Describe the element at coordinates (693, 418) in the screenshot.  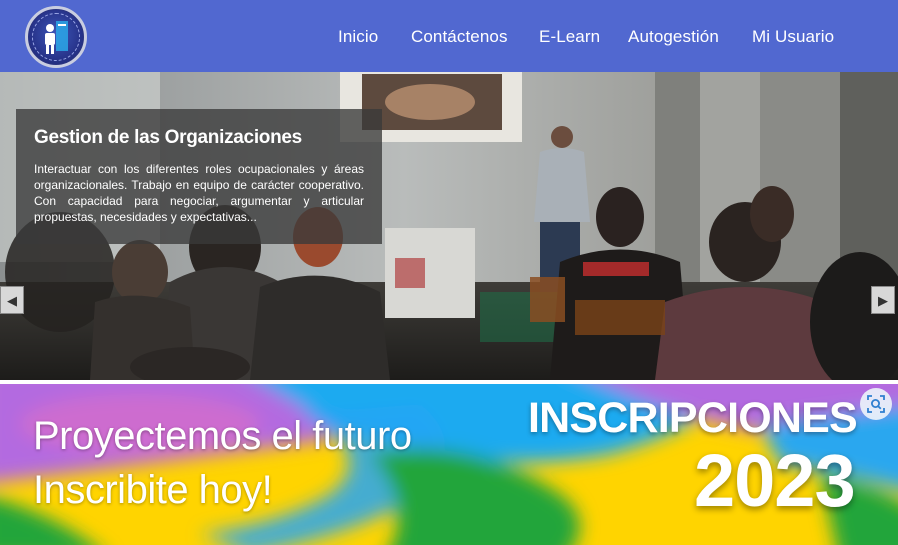
I see `banner-heading: INSCRIPCIONES` at that location.